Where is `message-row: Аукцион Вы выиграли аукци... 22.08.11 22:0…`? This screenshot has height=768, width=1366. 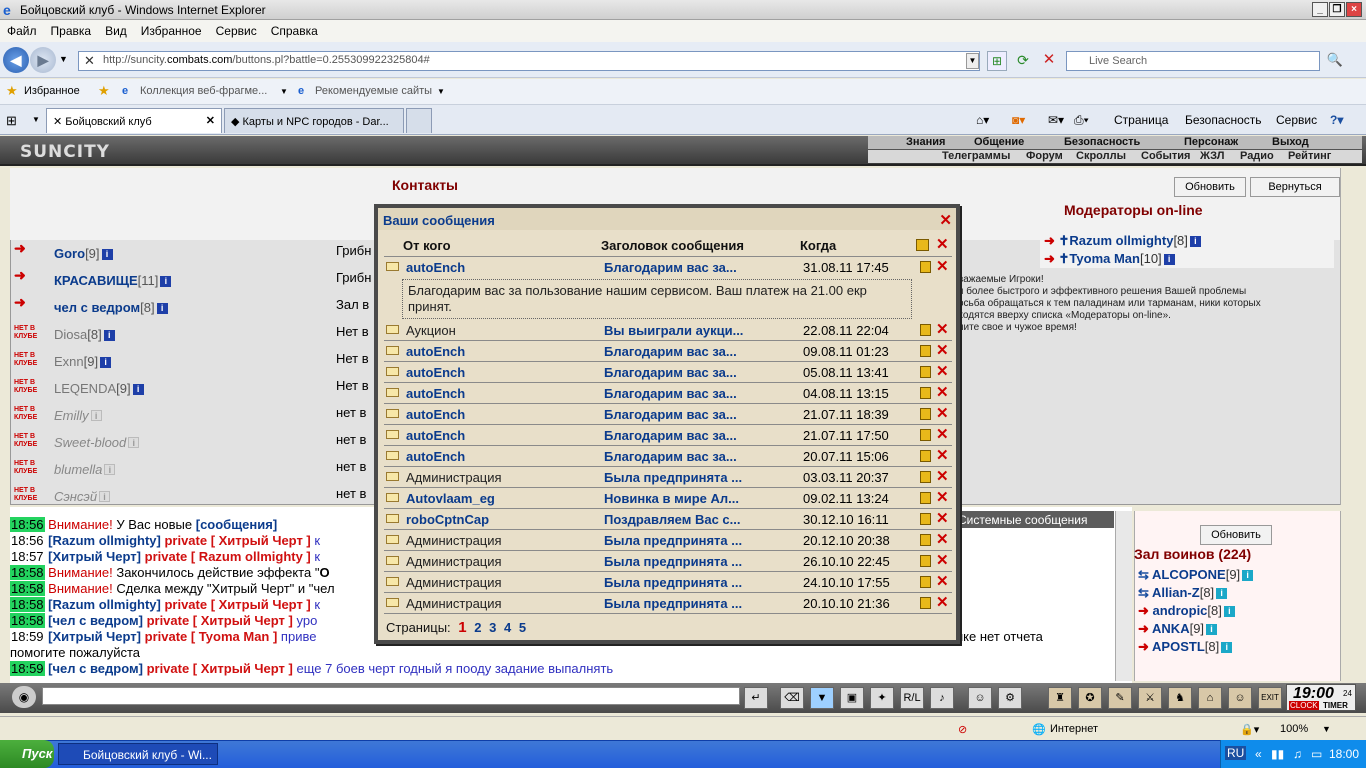
message-row: Аукцион Вы выиграли аукци... 22.08.11 22:0… is located at coordinates (668, 330).